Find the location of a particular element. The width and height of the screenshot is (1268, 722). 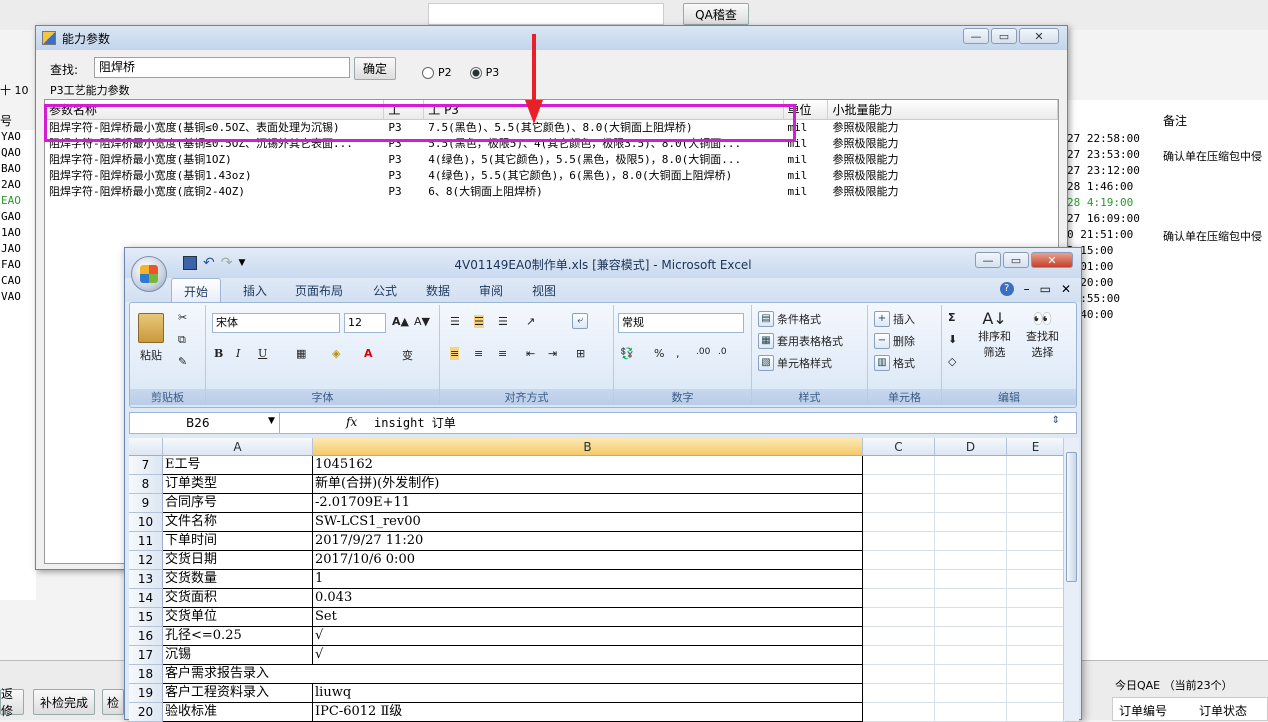

cell-a: 交货日期 is located at coordinates (238, 560).